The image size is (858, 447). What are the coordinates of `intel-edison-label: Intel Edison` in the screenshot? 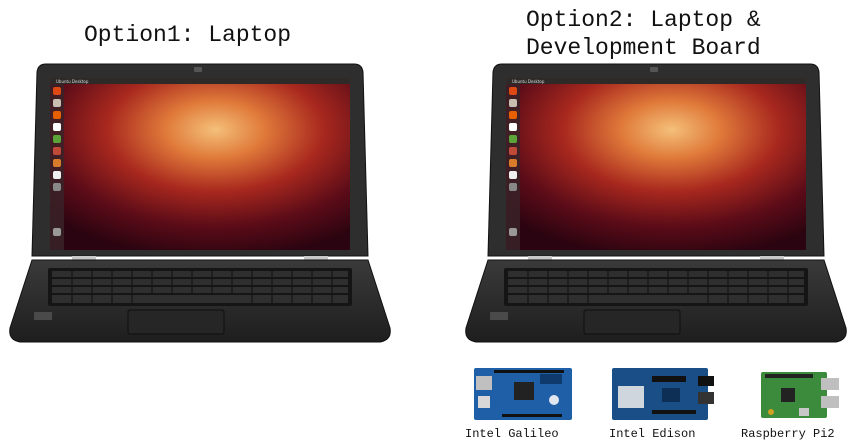 It's located at (652, 434).